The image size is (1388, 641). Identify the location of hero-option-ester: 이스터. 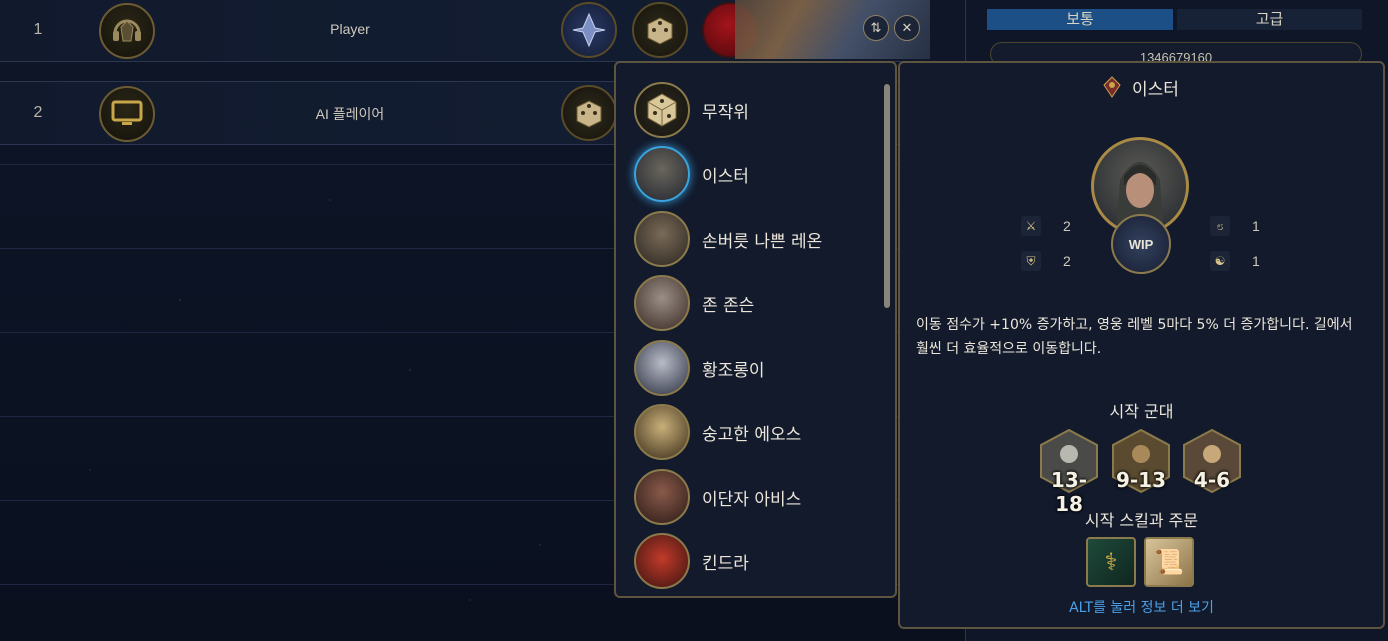
(757, 174).